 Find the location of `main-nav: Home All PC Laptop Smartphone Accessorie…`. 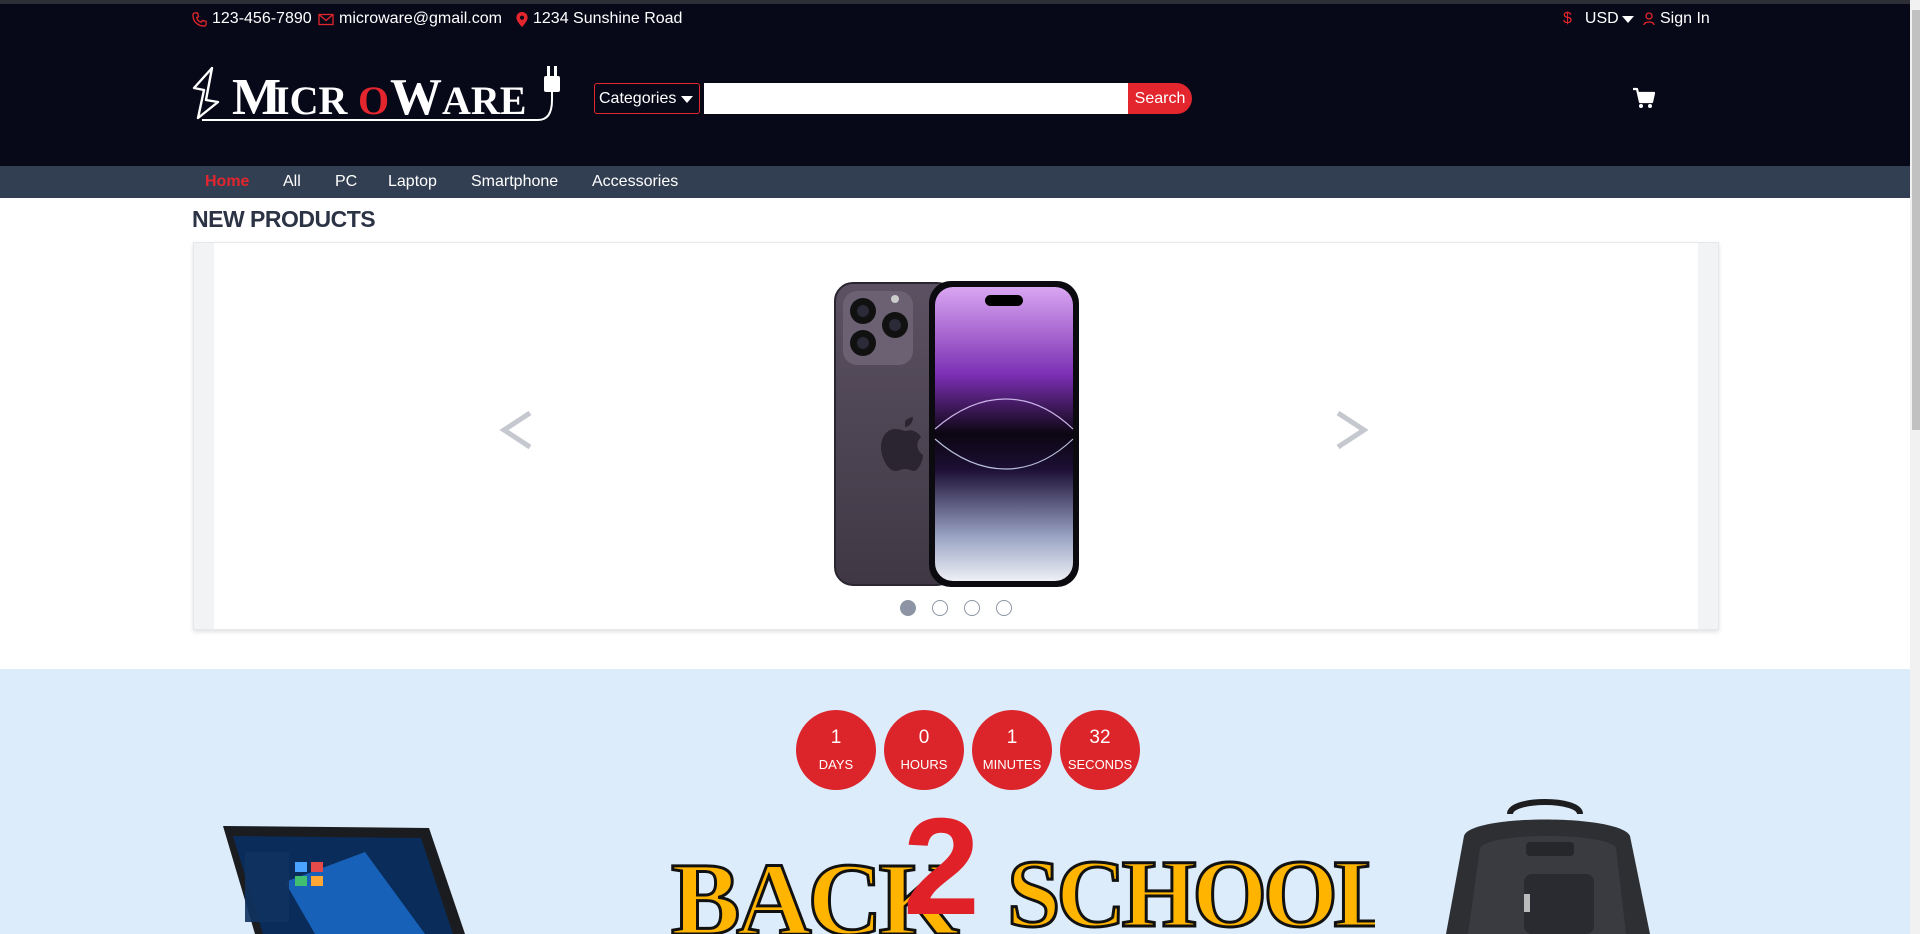

main-nav: Home All PC Laptop Smartphone Accessorie… is located at coordinates (955, 182).